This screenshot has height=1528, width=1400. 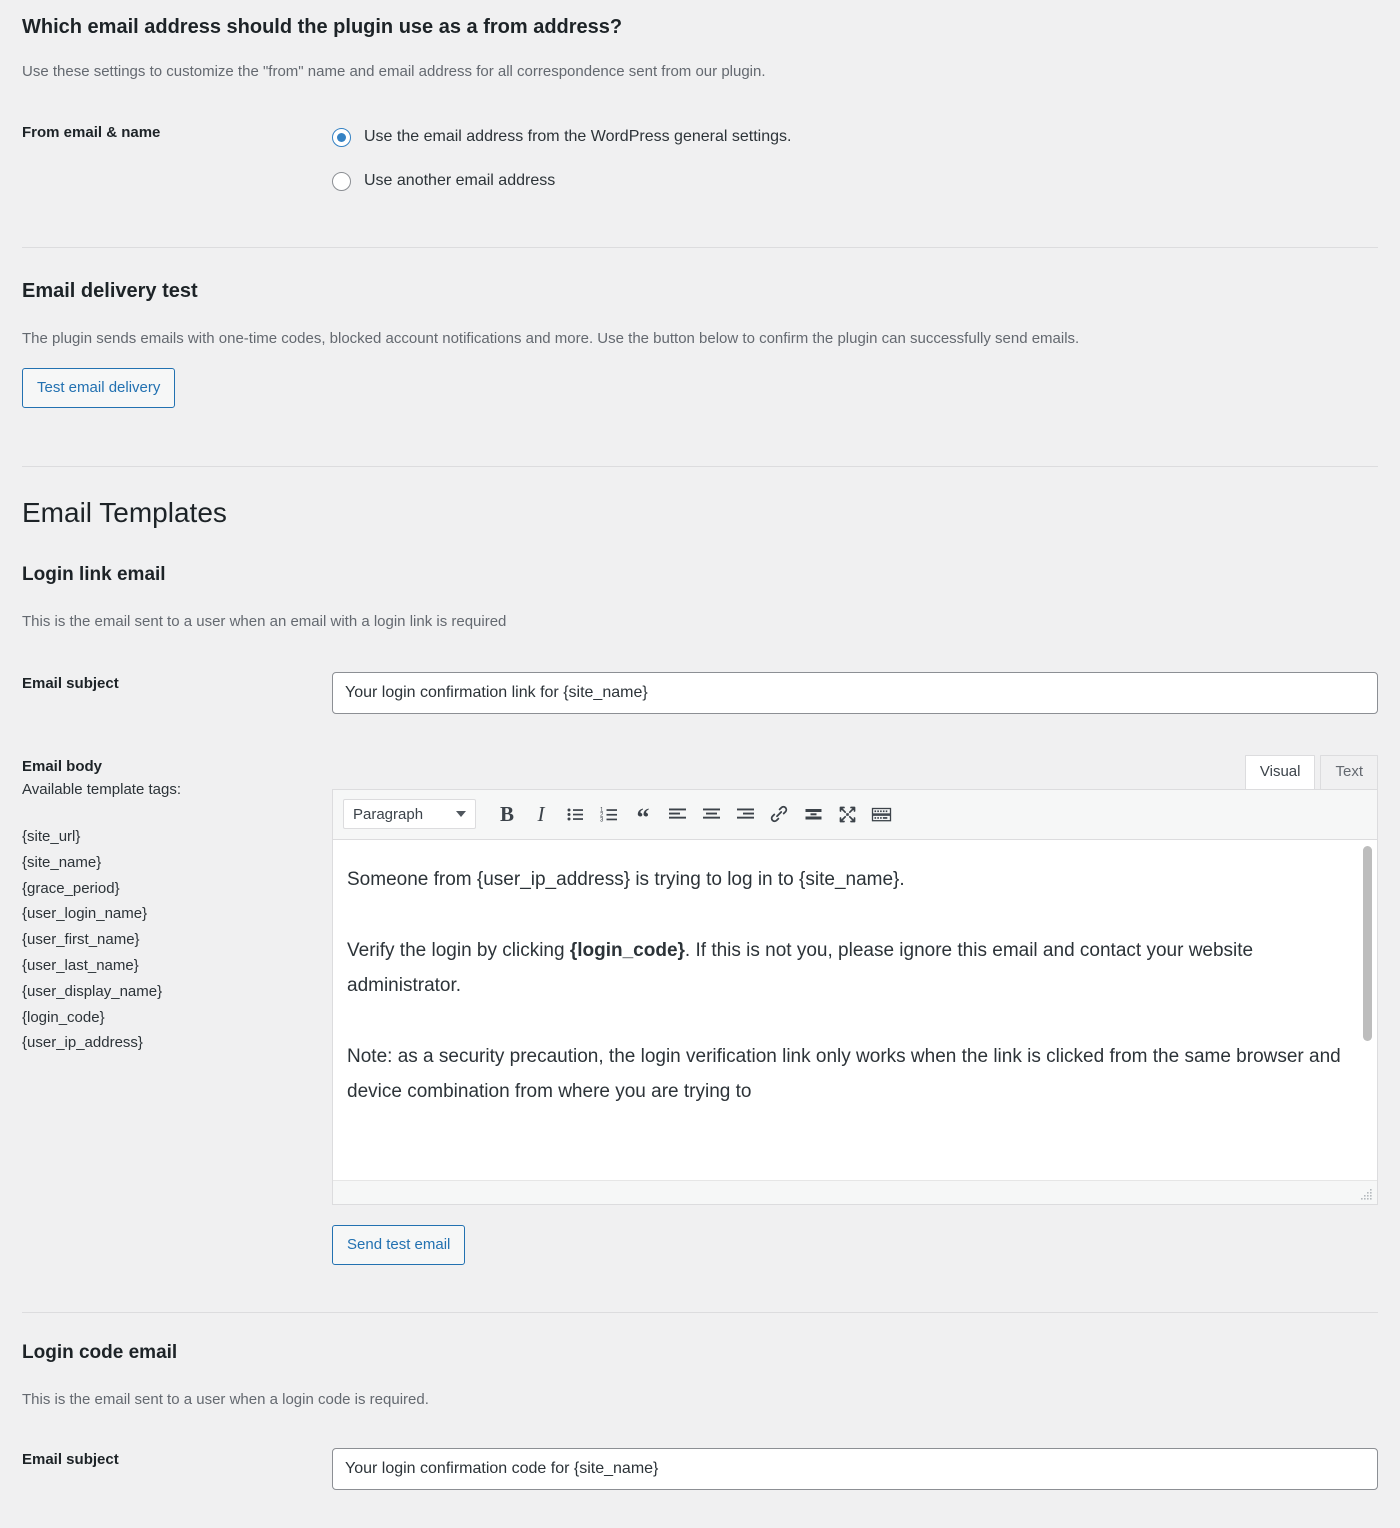 What do you see at coordinates (341, 181) in the screenshot?
I see `radio-icon-unselected` at bounding box center [341, 181].